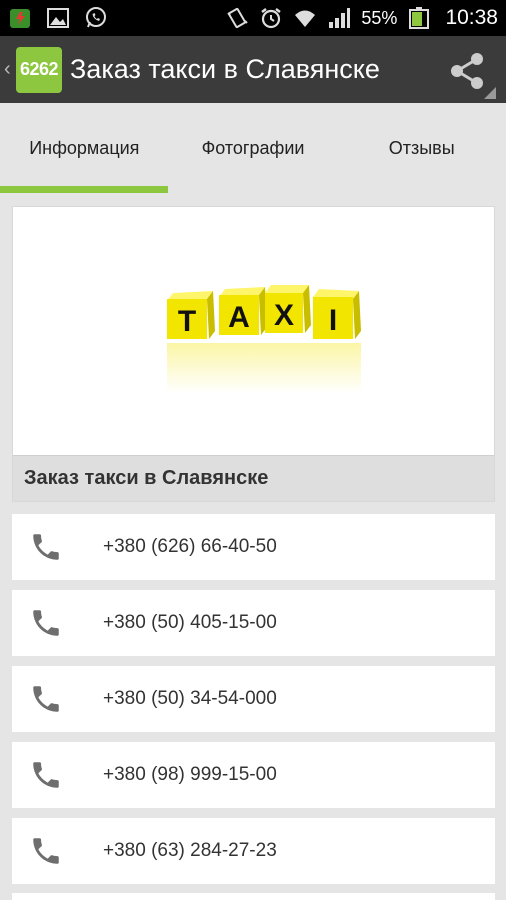 This screenshot has width=506, height=900. I want to click on alarm-icon, so click(271, 18).